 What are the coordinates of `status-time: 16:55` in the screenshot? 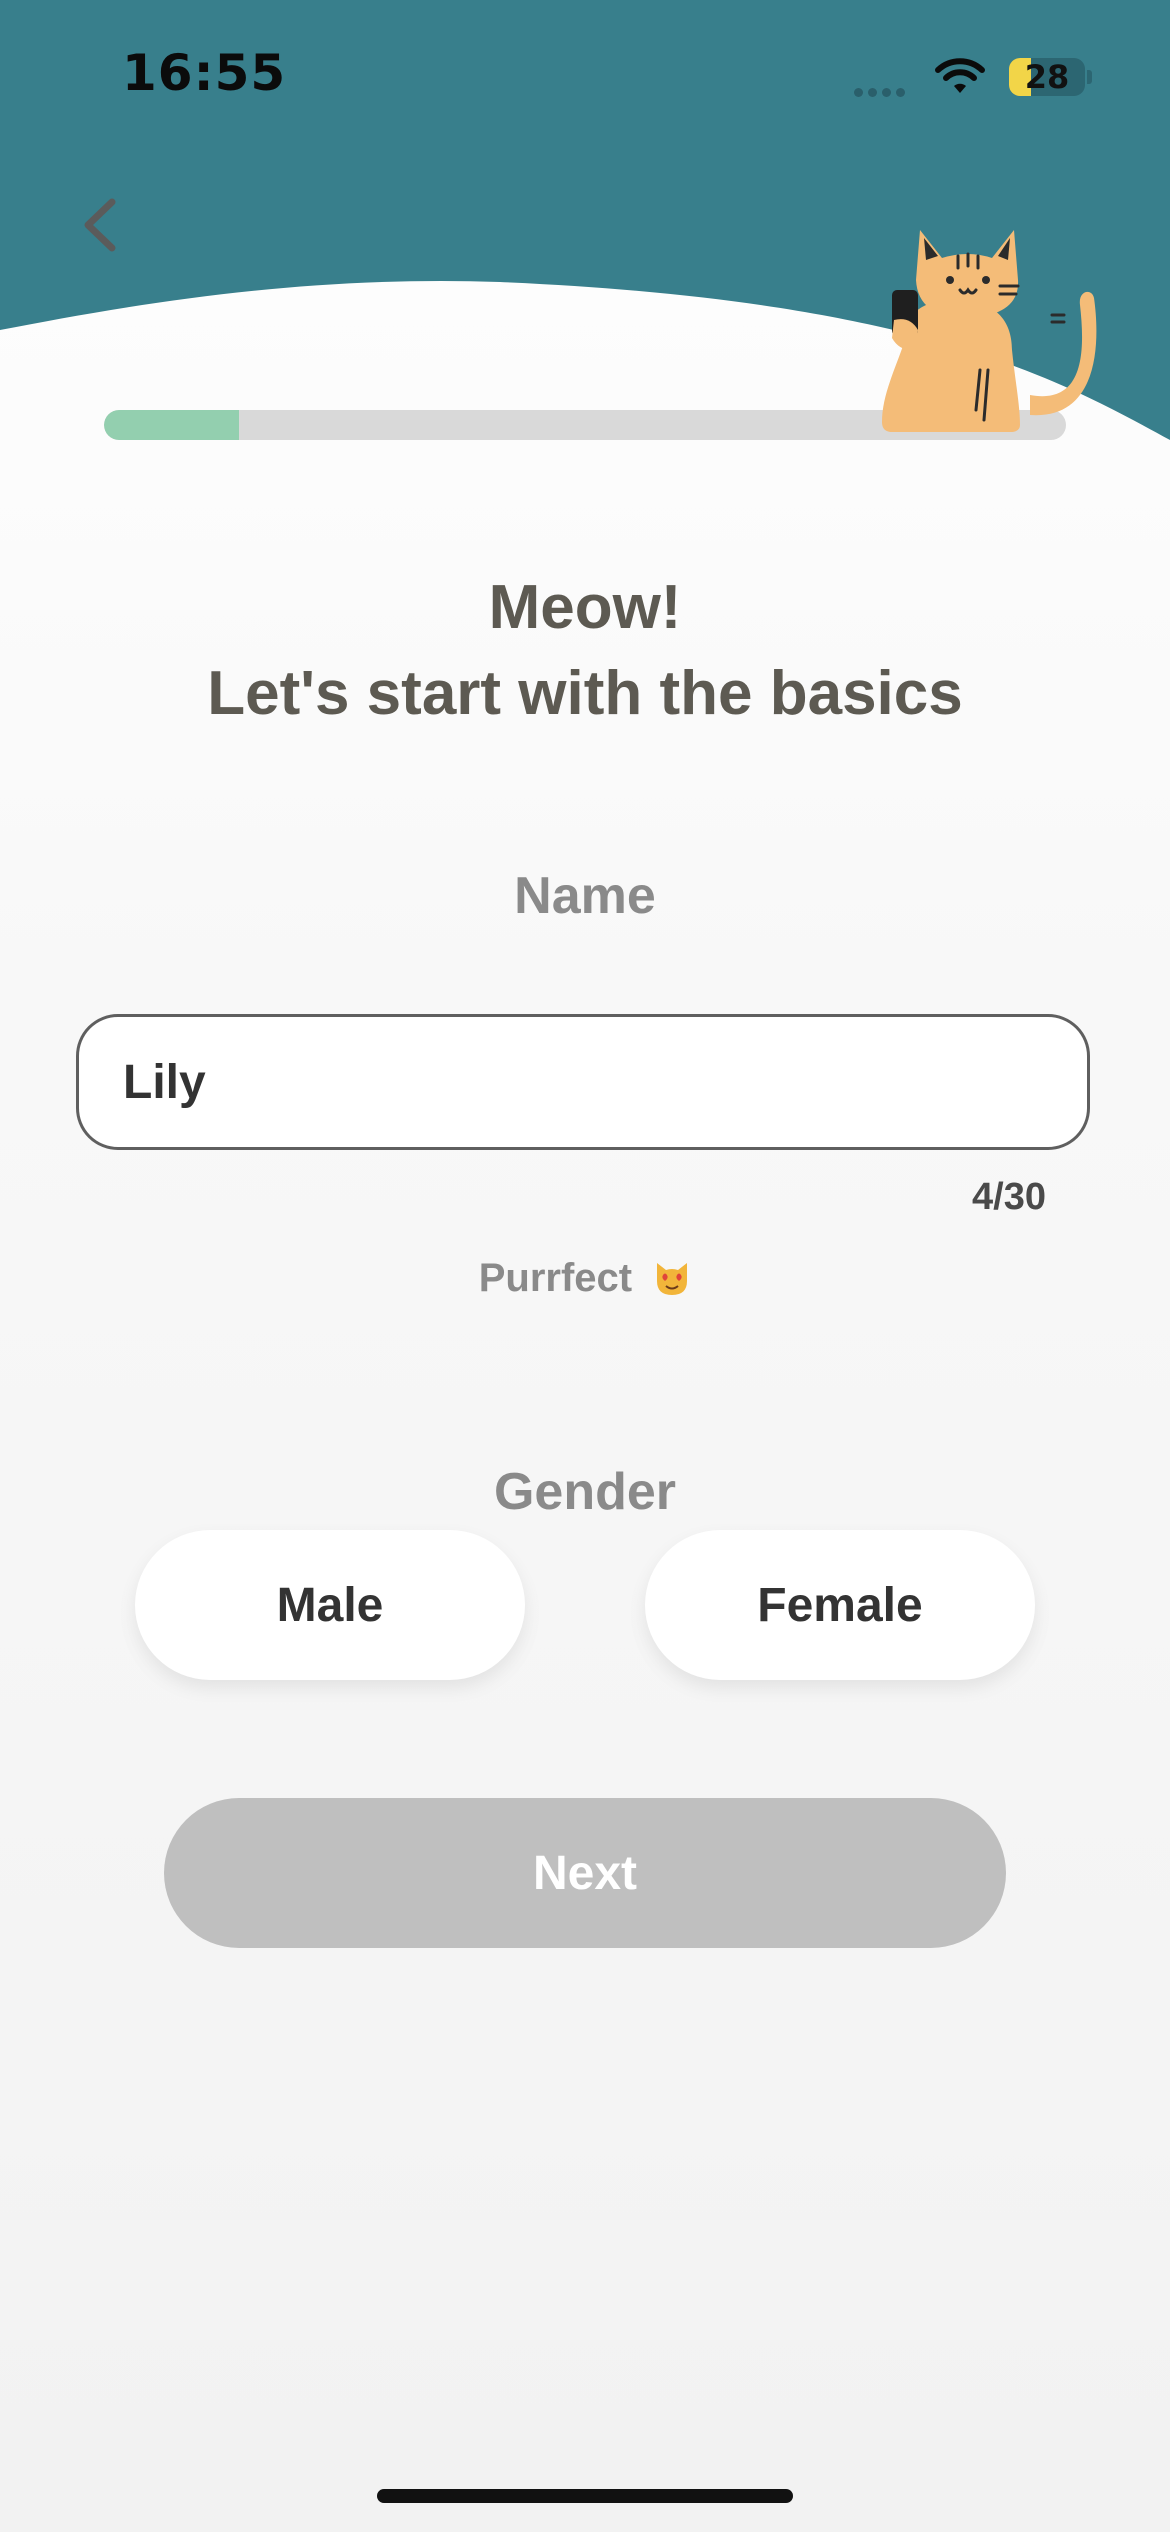 It's located at (204, 73).